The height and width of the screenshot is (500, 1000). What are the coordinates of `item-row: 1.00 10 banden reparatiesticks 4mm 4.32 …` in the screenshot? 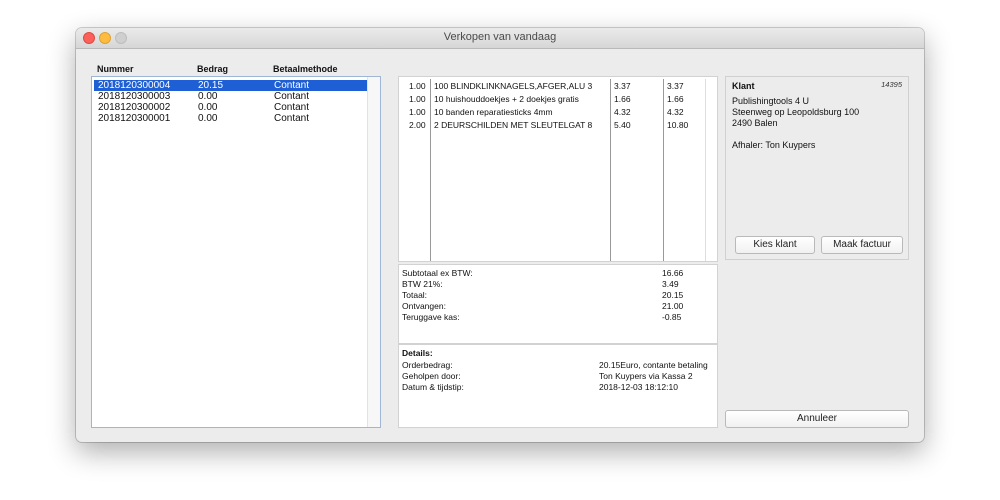 It's located at (559, 112).